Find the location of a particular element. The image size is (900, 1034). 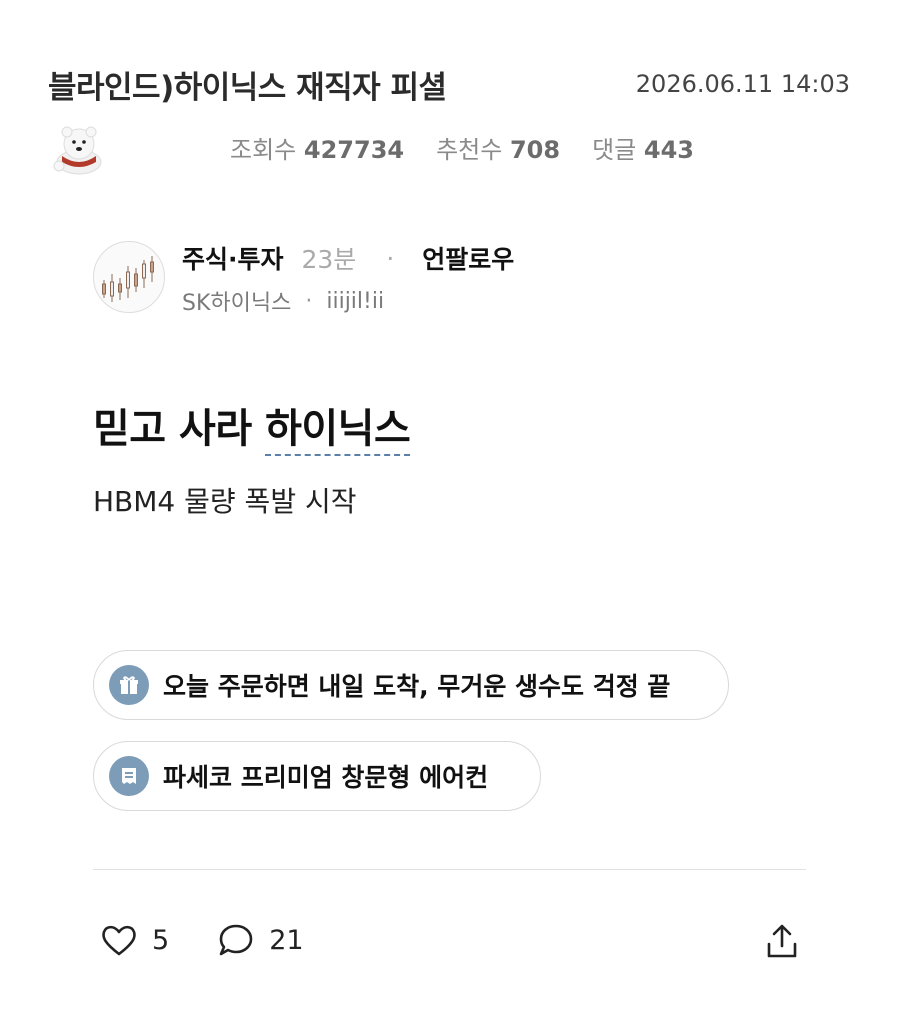

comments-stat: 댓글 443 is located at coordinates (643, 150).